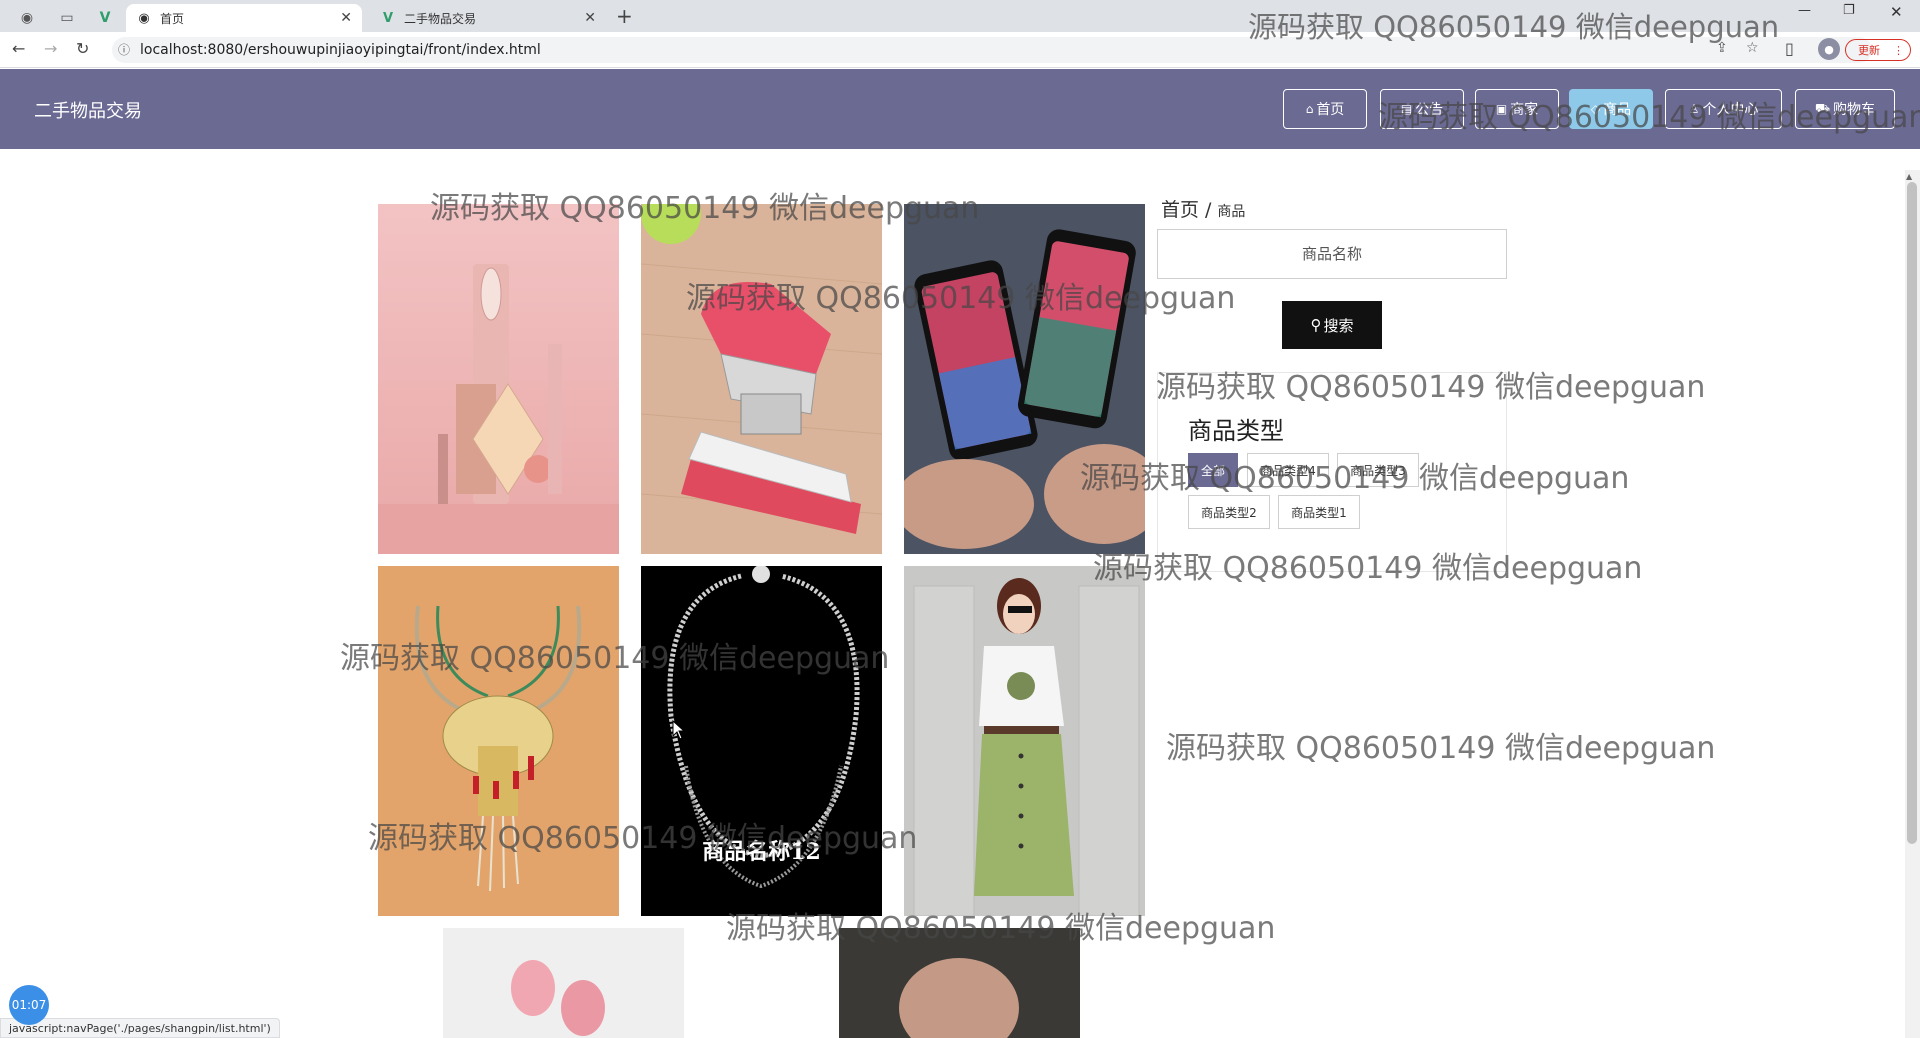 Image resolution: width=1920 pixels, height=1038 pixels. What do you see at coordinates (761, 741) in the screenshot?
I see `product-card: 商品名称12` at bounding box center [761, 741].